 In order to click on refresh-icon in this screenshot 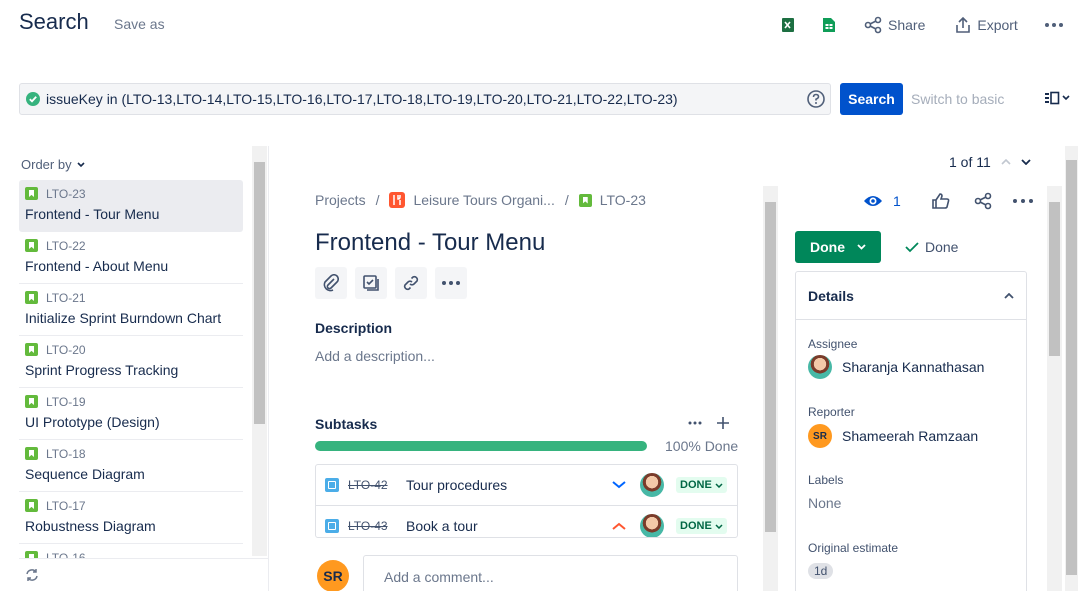, I will do `click(32, 575)`.